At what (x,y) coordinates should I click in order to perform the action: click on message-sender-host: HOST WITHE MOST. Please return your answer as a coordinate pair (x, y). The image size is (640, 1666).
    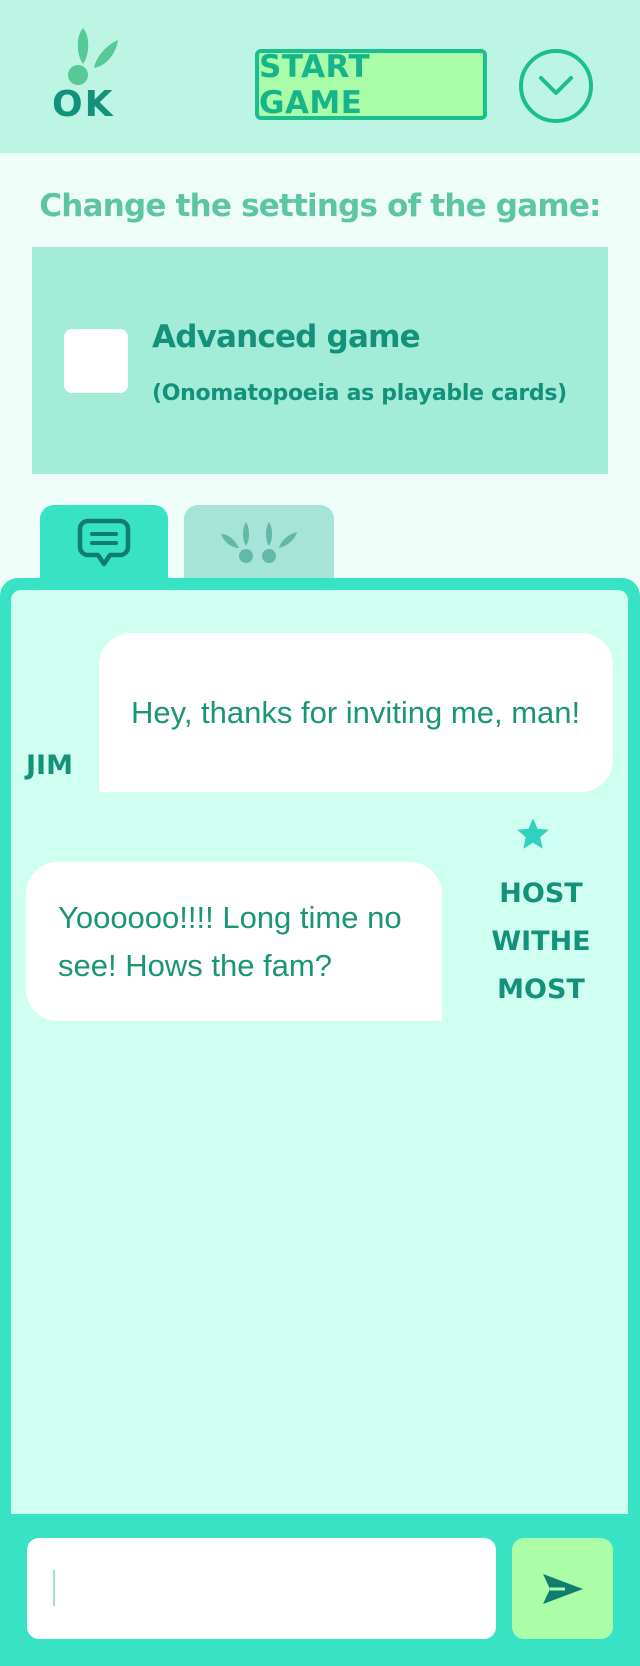
    Looking at the image, I should click on (541, 941).